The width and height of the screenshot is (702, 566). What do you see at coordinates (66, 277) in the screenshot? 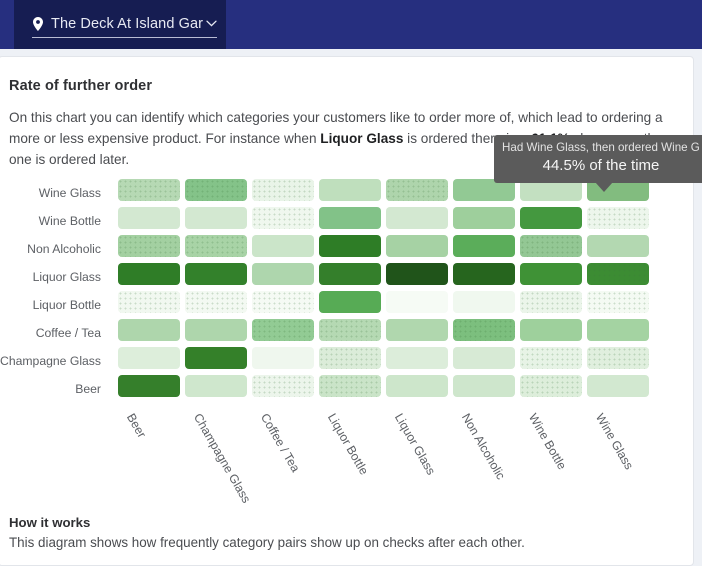
I see `heatmap-y-label: Liquor Glass` at bounding box center [66, 277].